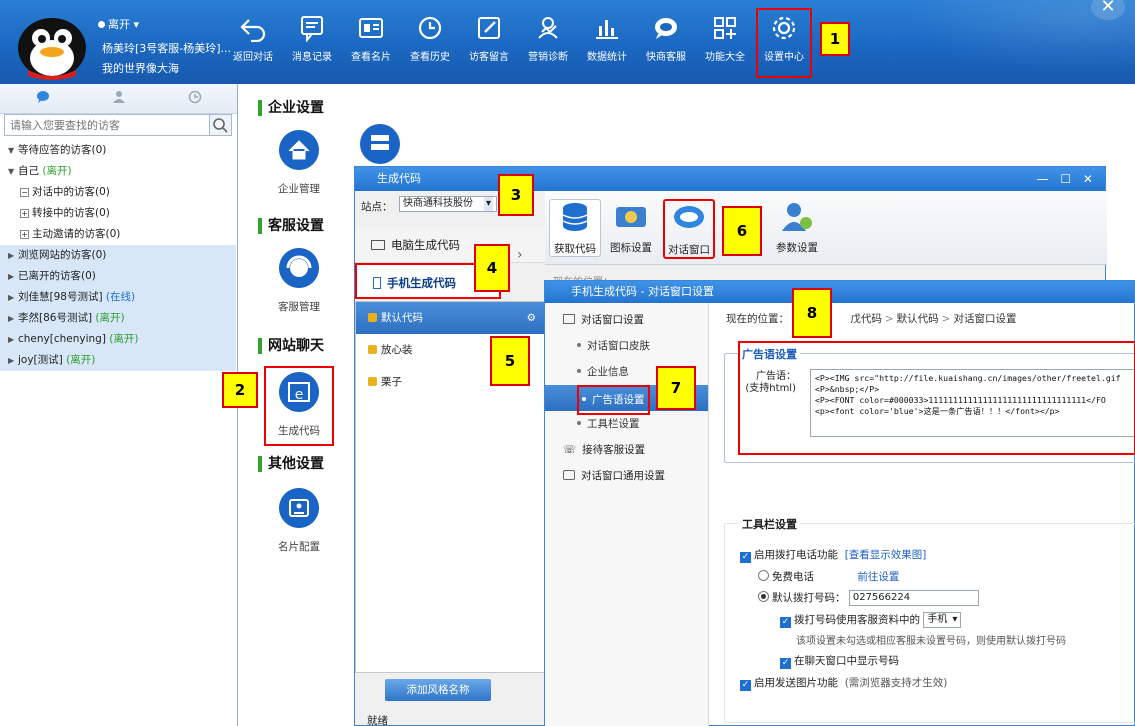 The image size is (1135, 726). Describe the element at coordinates (579, 423) in the screenshot. I see `bullet-icon` at that location.